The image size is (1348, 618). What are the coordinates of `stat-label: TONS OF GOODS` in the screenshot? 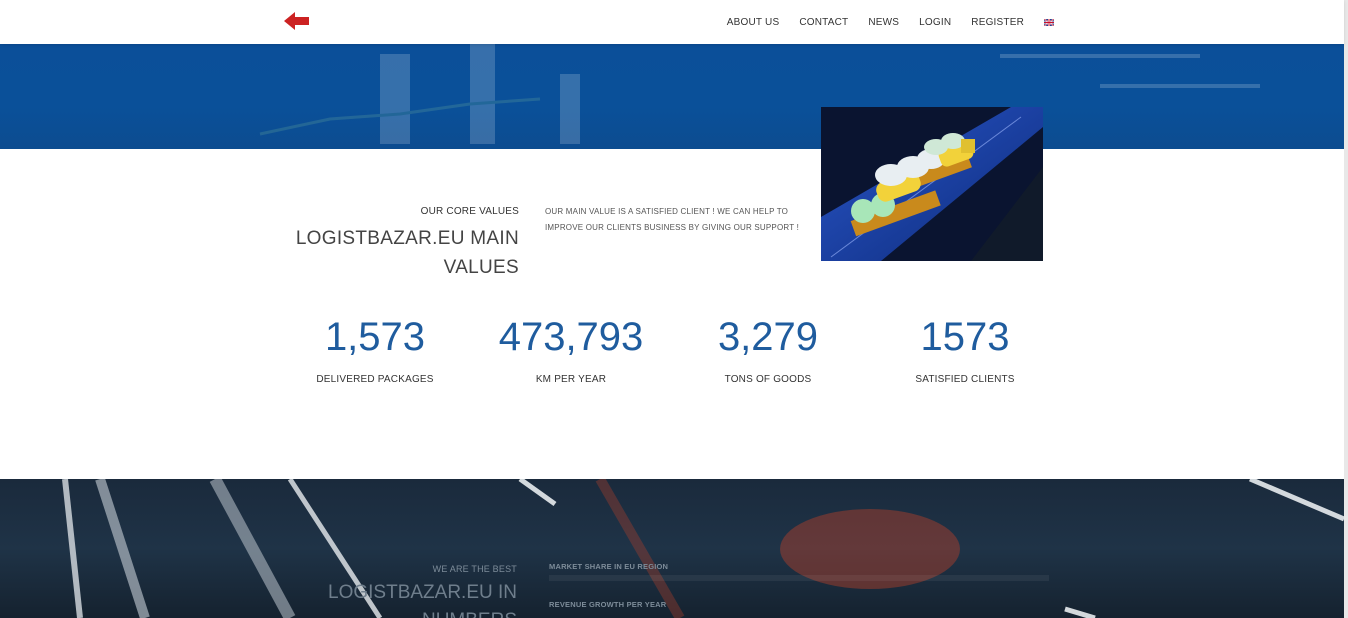 It's located at (768, 379).